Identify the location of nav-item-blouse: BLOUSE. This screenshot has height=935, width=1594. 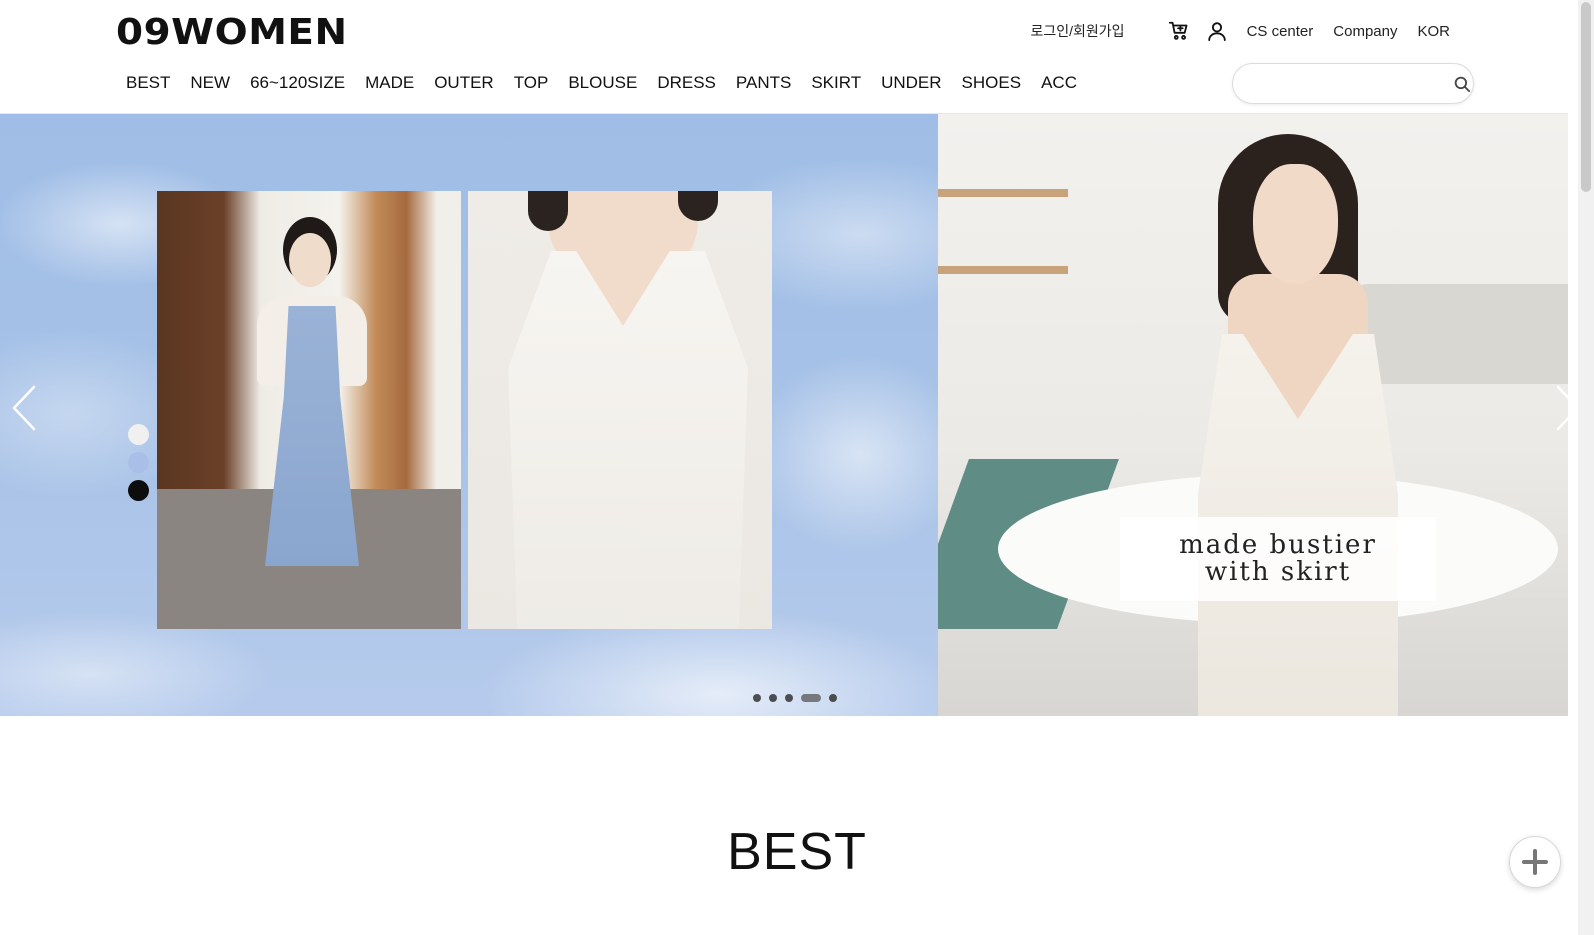
(602, 83).